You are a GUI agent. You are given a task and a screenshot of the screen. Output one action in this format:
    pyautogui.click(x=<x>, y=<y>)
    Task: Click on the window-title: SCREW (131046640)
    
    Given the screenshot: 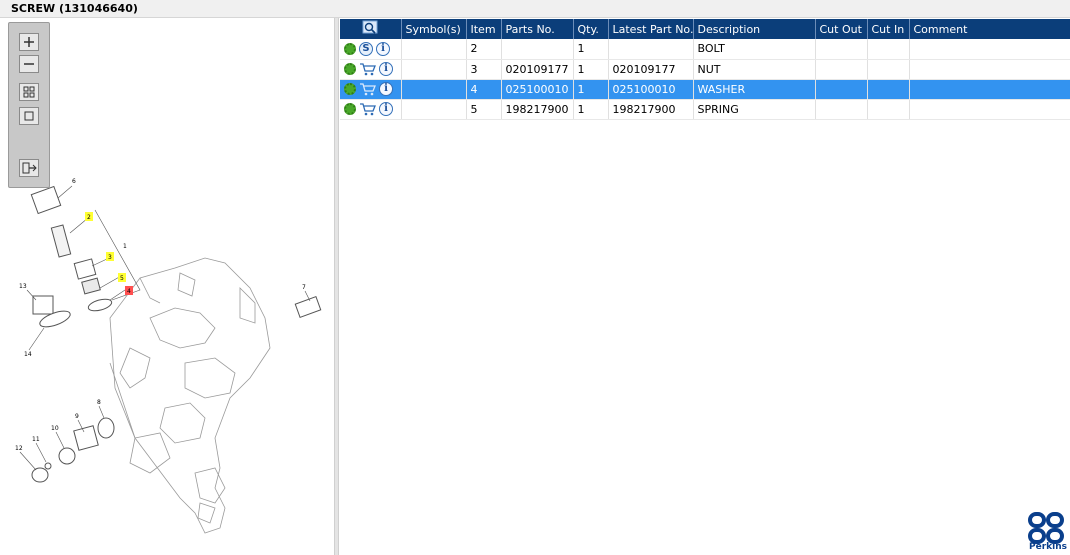 What is the action you would take?
    pyautogui.click(x=74, y=8)
    